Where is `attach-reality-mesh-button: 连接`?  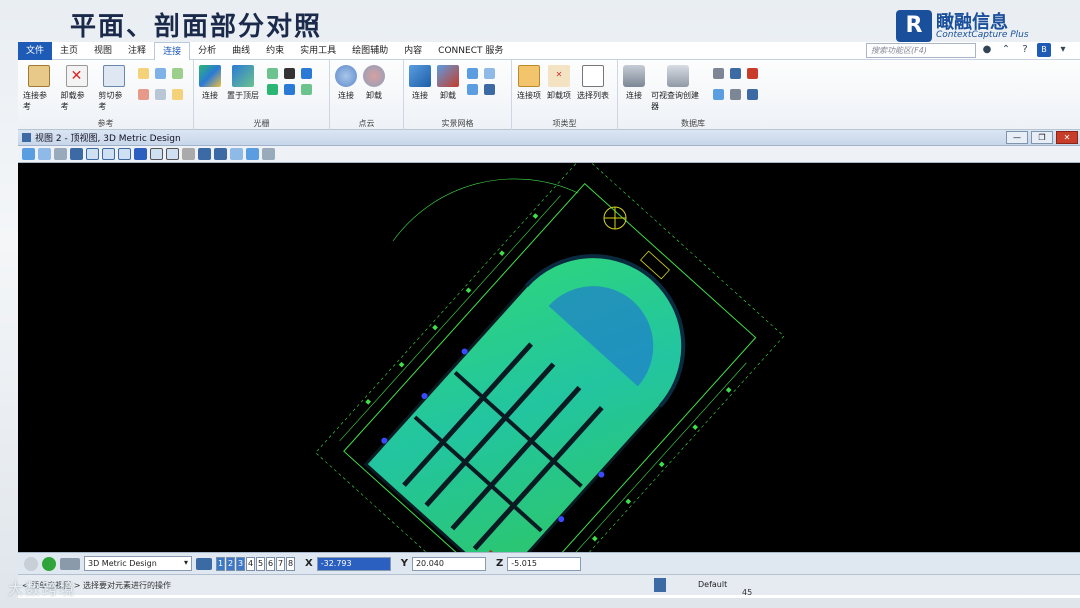
attach-reality-mesh-button: 连接 is located at coordinates (420, 82).